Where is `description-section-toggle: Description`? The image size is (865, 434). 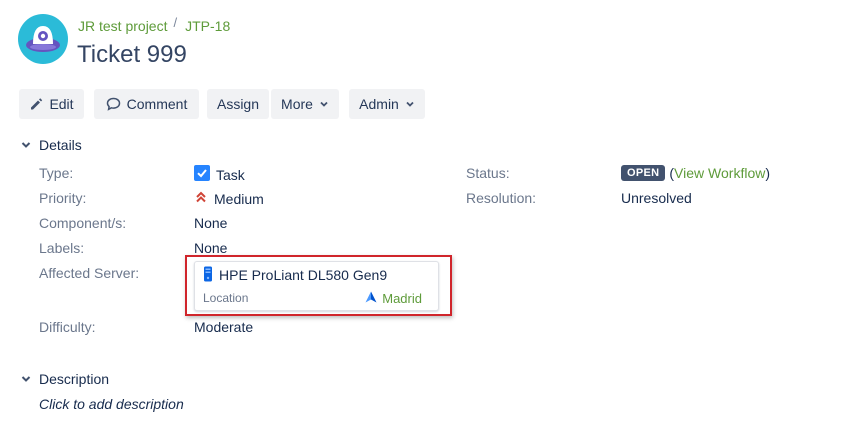 description-section-toggle: Description is located at coordinates (64, 379).